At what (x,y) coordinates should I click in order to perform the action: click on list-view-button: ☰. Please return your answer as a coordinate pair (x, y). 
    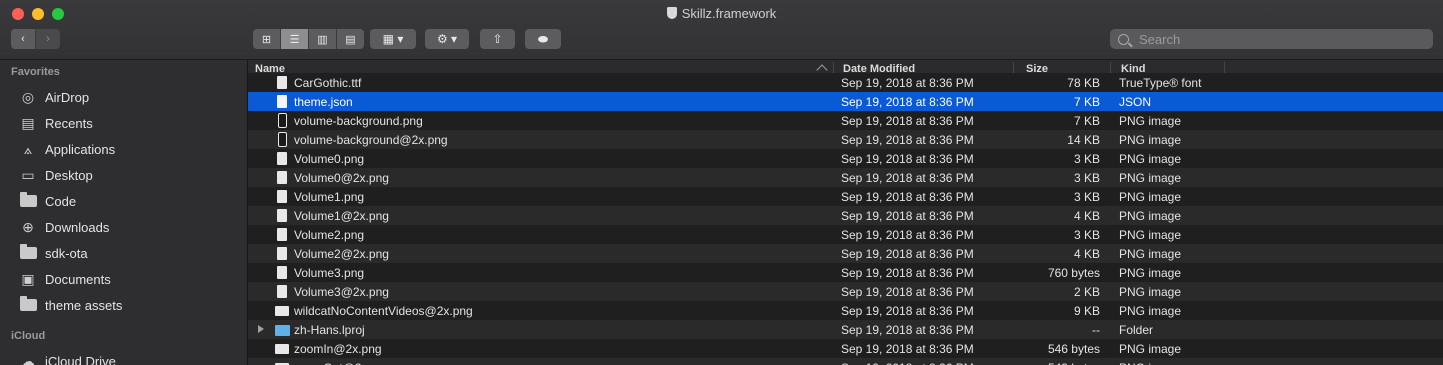
    Looking at the image, I should click on (295, 39).